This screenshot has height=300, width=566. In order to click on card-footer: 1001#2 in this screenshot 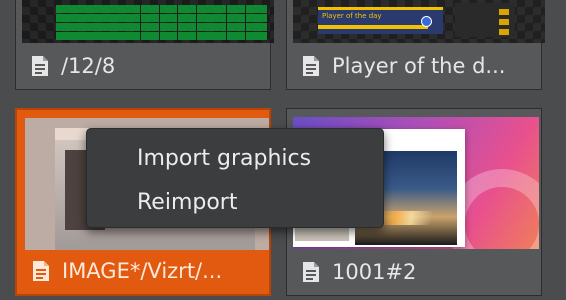, I will do `click(414, 271)`.